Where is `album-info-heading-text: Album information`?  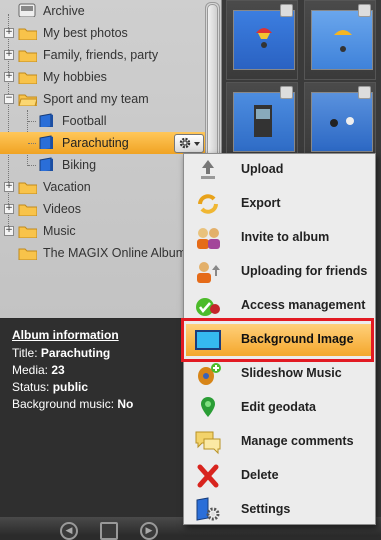
album-info-heading-text: Album information is located at coordinates (65, 335).